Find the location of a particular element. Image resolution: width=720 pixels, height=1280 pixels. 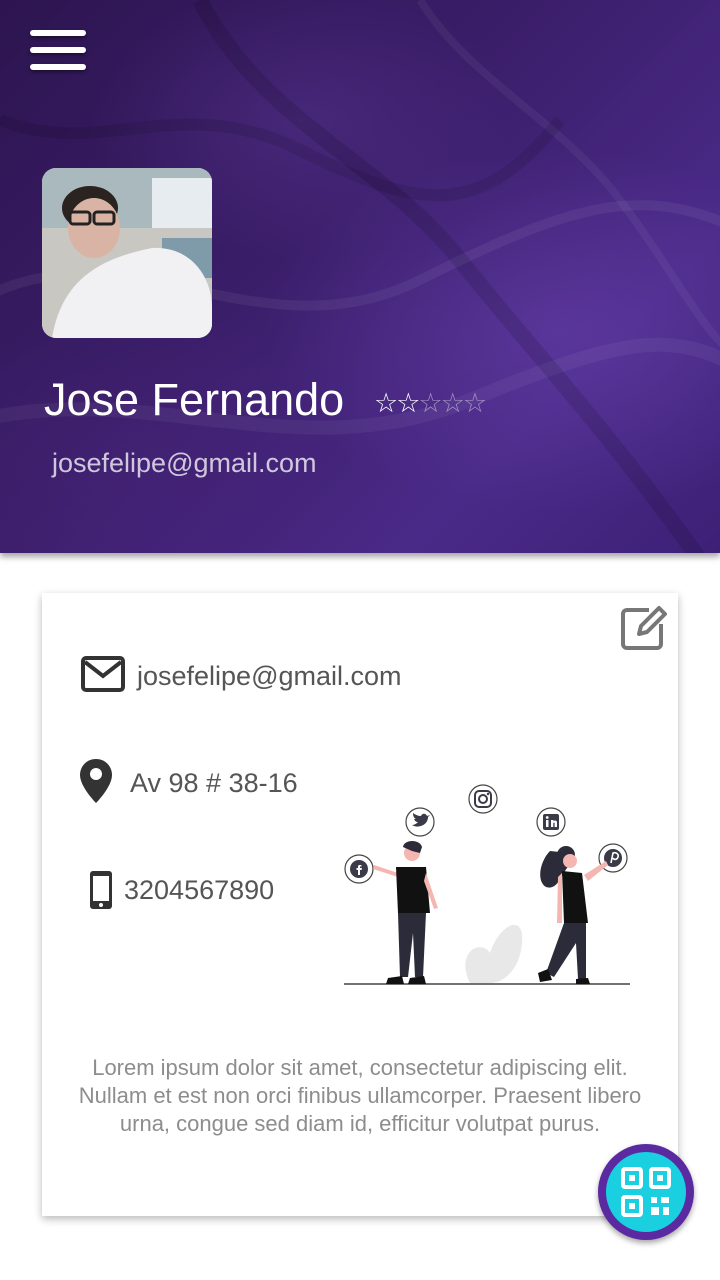

facebook-icon is located at coordinates (359, 869).